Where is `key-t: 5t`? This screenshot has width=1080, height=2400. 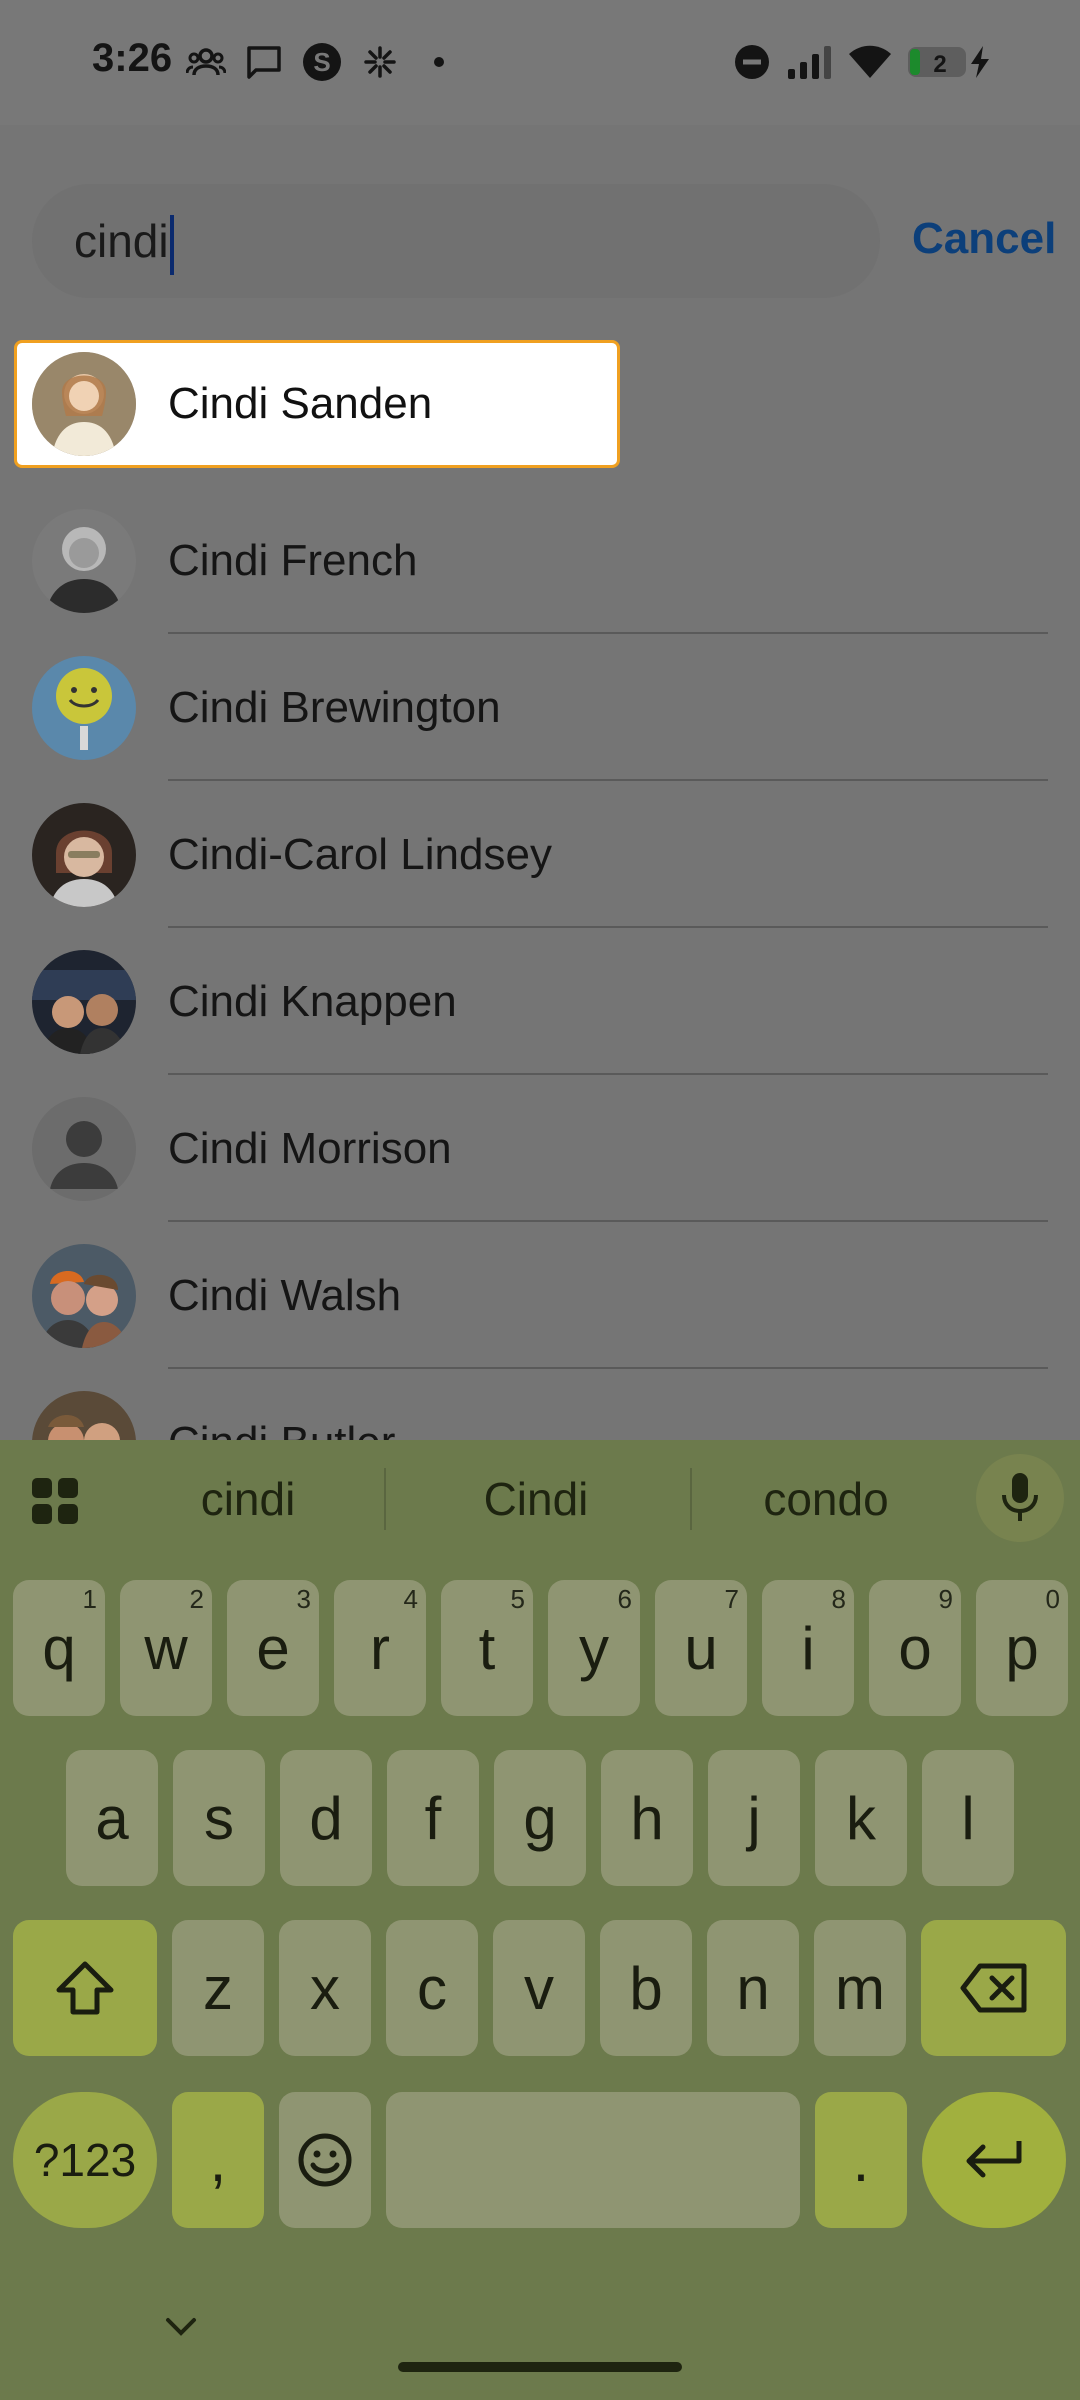
key-t: 5t is located at coordinates (487, 1648).